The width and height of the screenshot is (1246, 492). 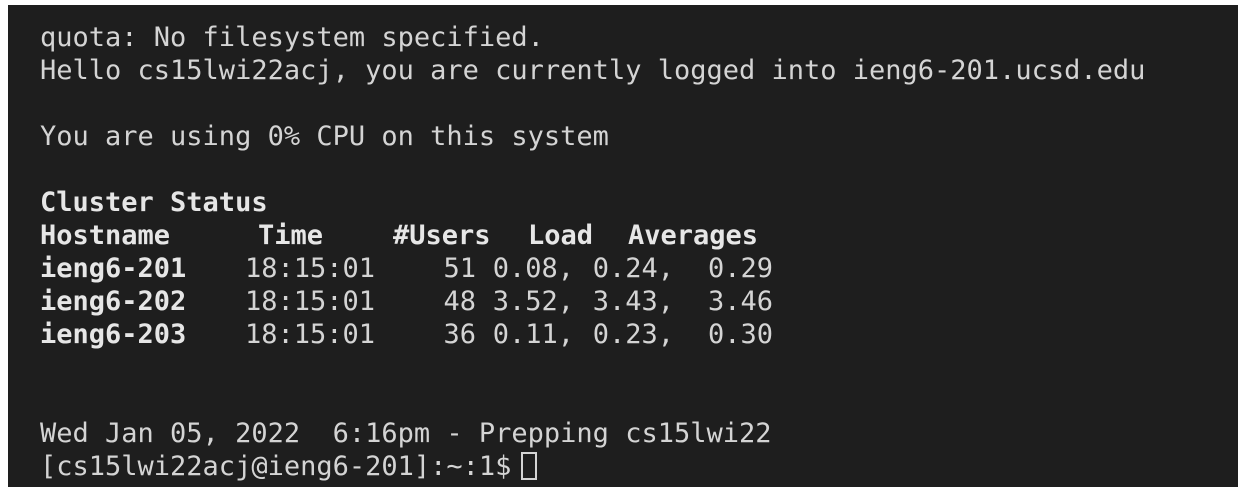 What do you see at coordinates (113, 334) in the screenshot?
I see `row-hostname: ieng6-203` at bounding box center [113, 334].